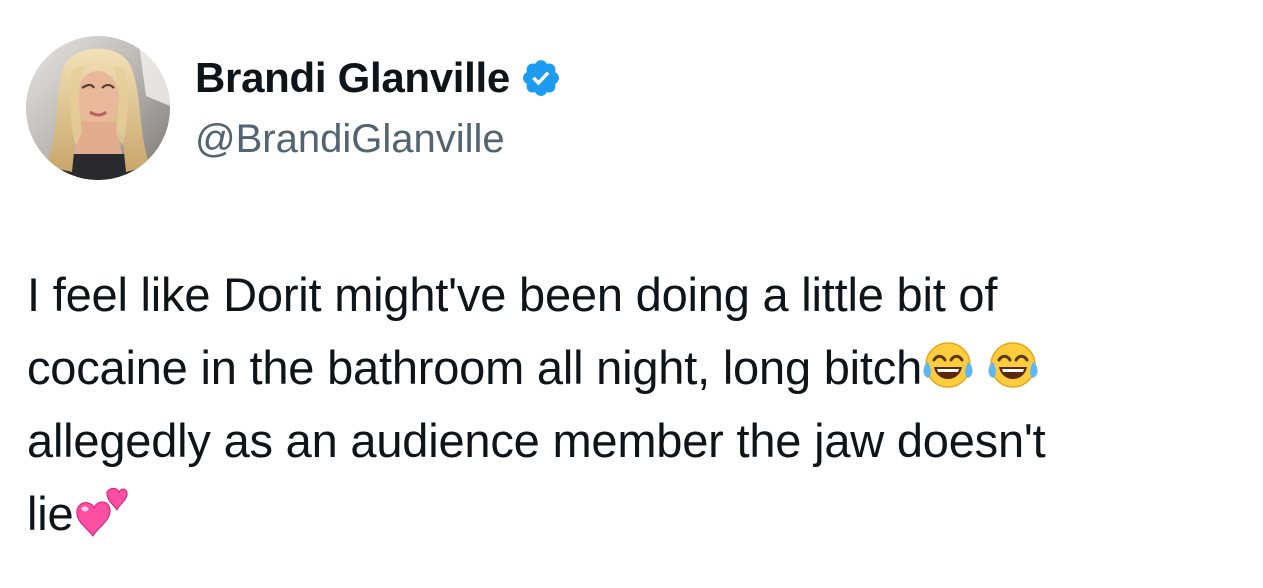  I want to click on tweet-text-line: lie, so click(634, 513).